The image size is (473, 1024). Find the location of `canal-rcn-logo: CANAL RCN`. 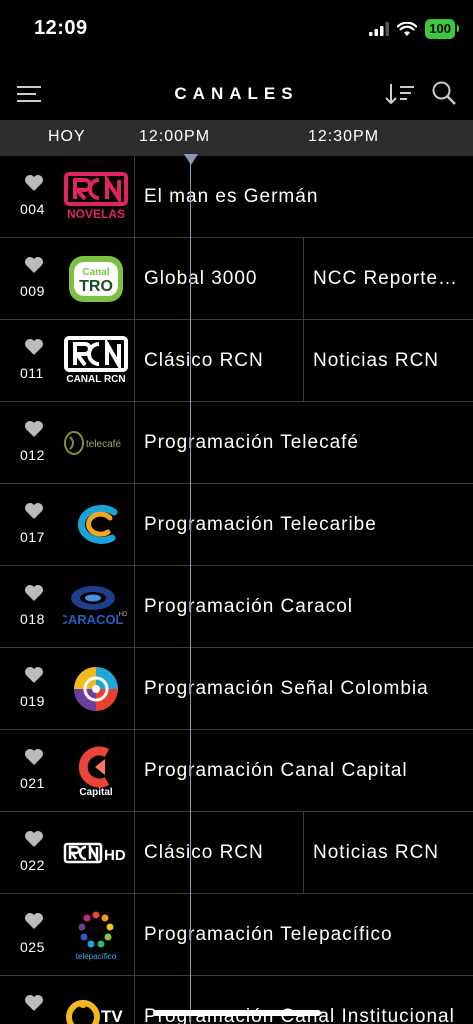

canal-rcn-logo: CANAL RCN is located at coordinates (96, 361).